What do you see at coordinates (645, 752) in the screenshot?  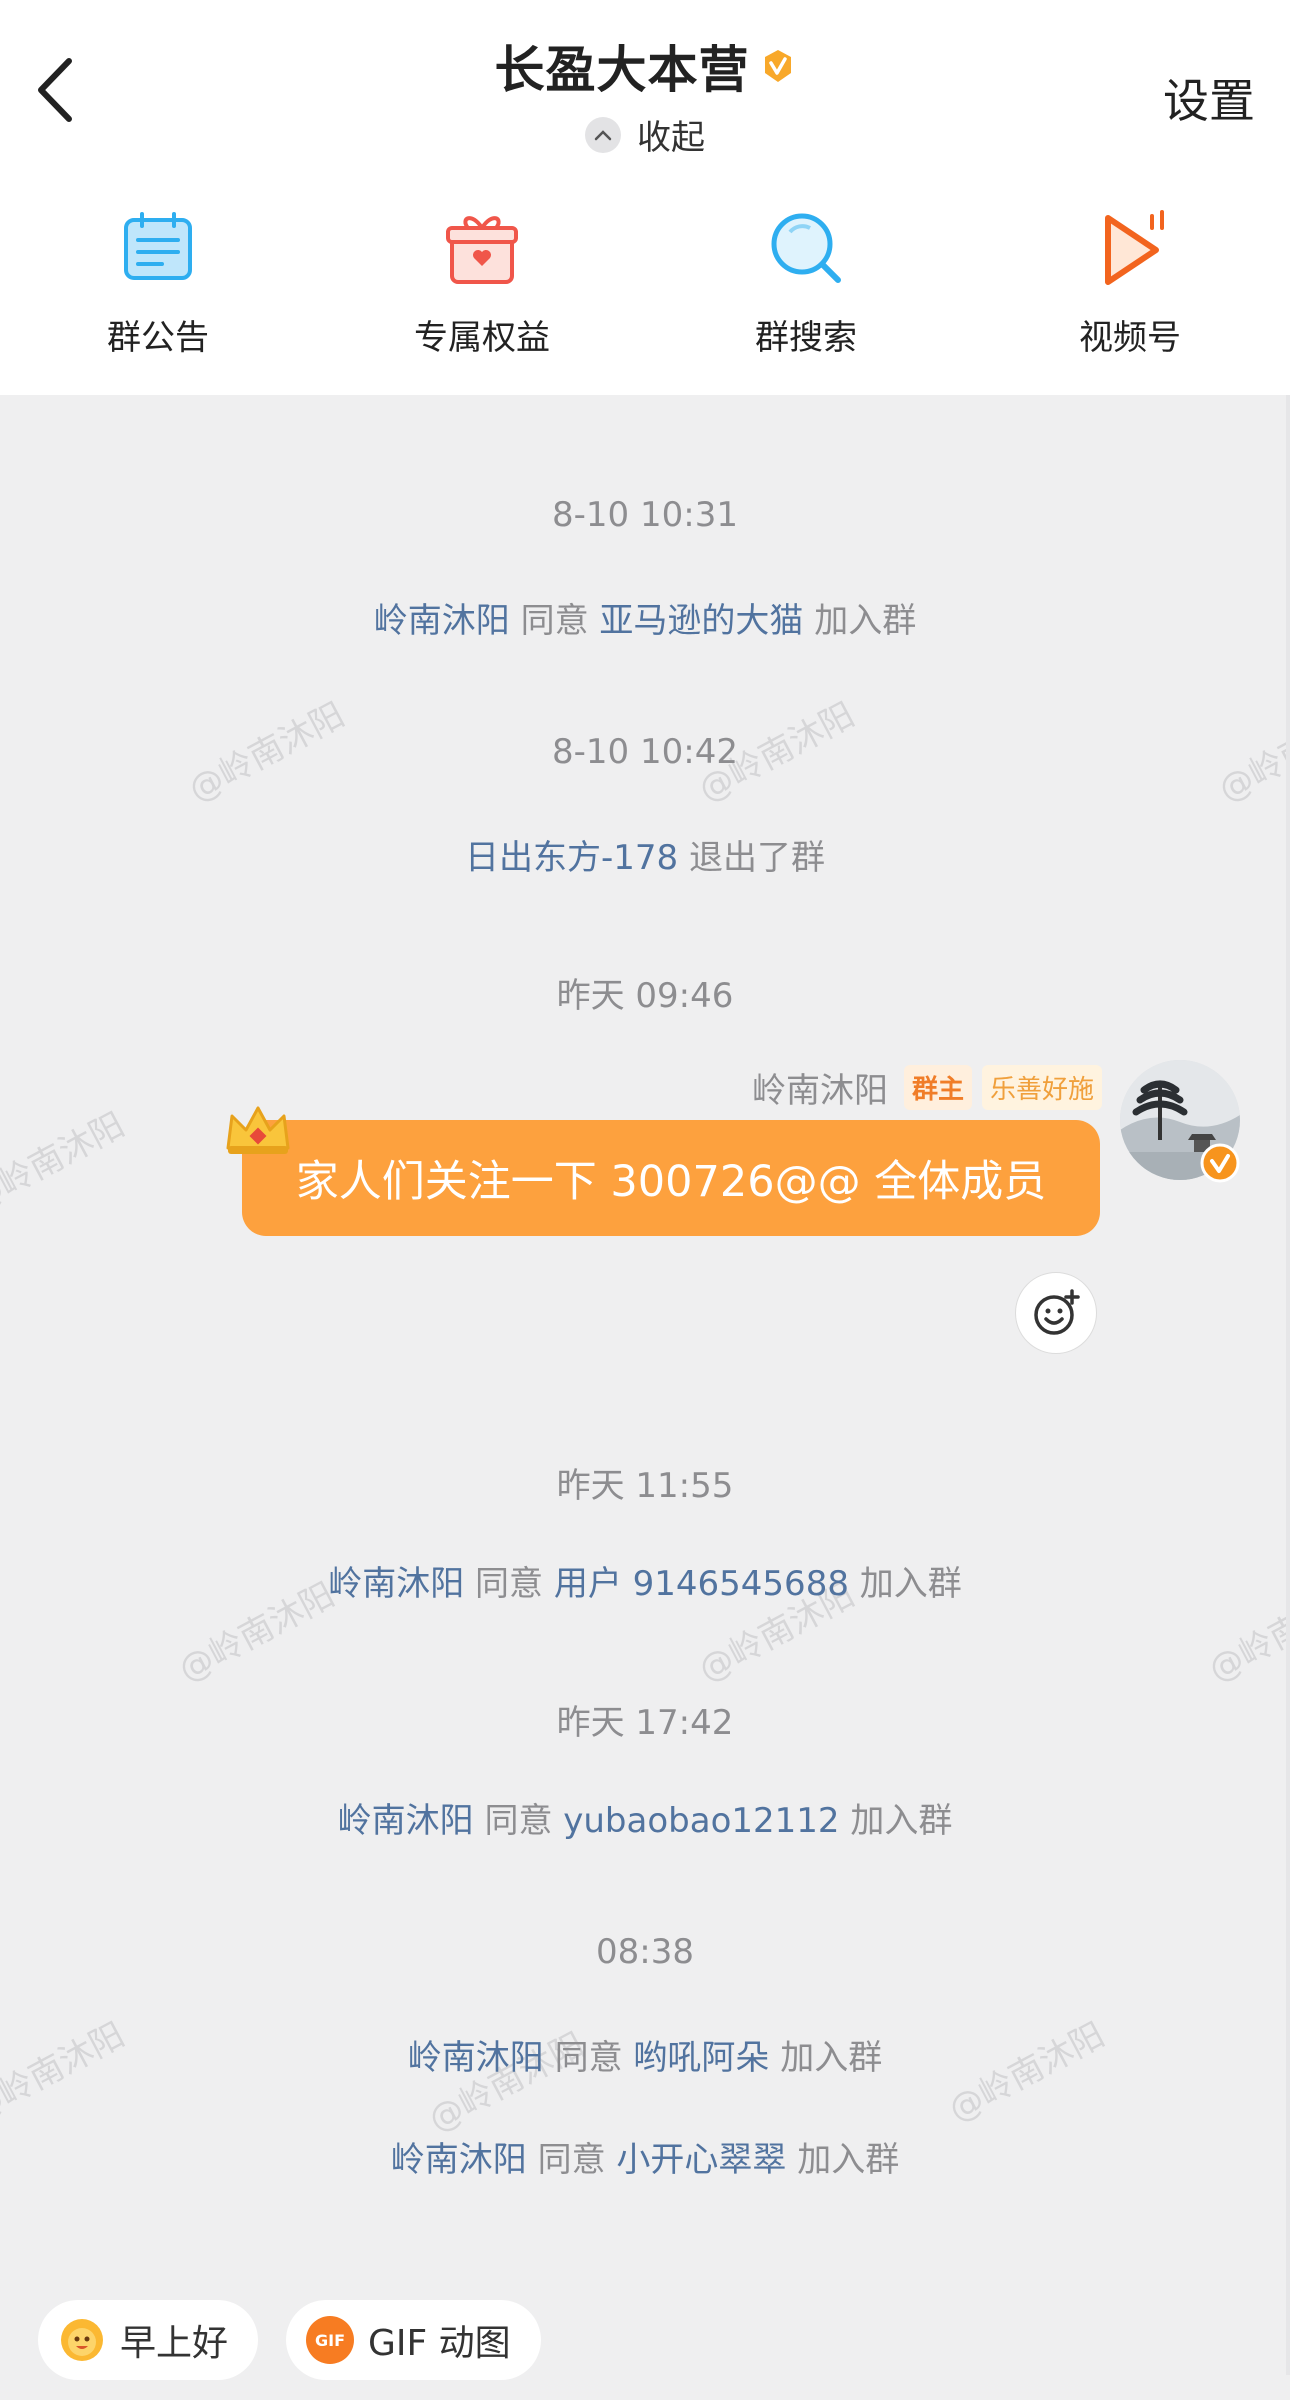 I see `timestamp: 8-10 10:42` at bounding box center [645, 752].